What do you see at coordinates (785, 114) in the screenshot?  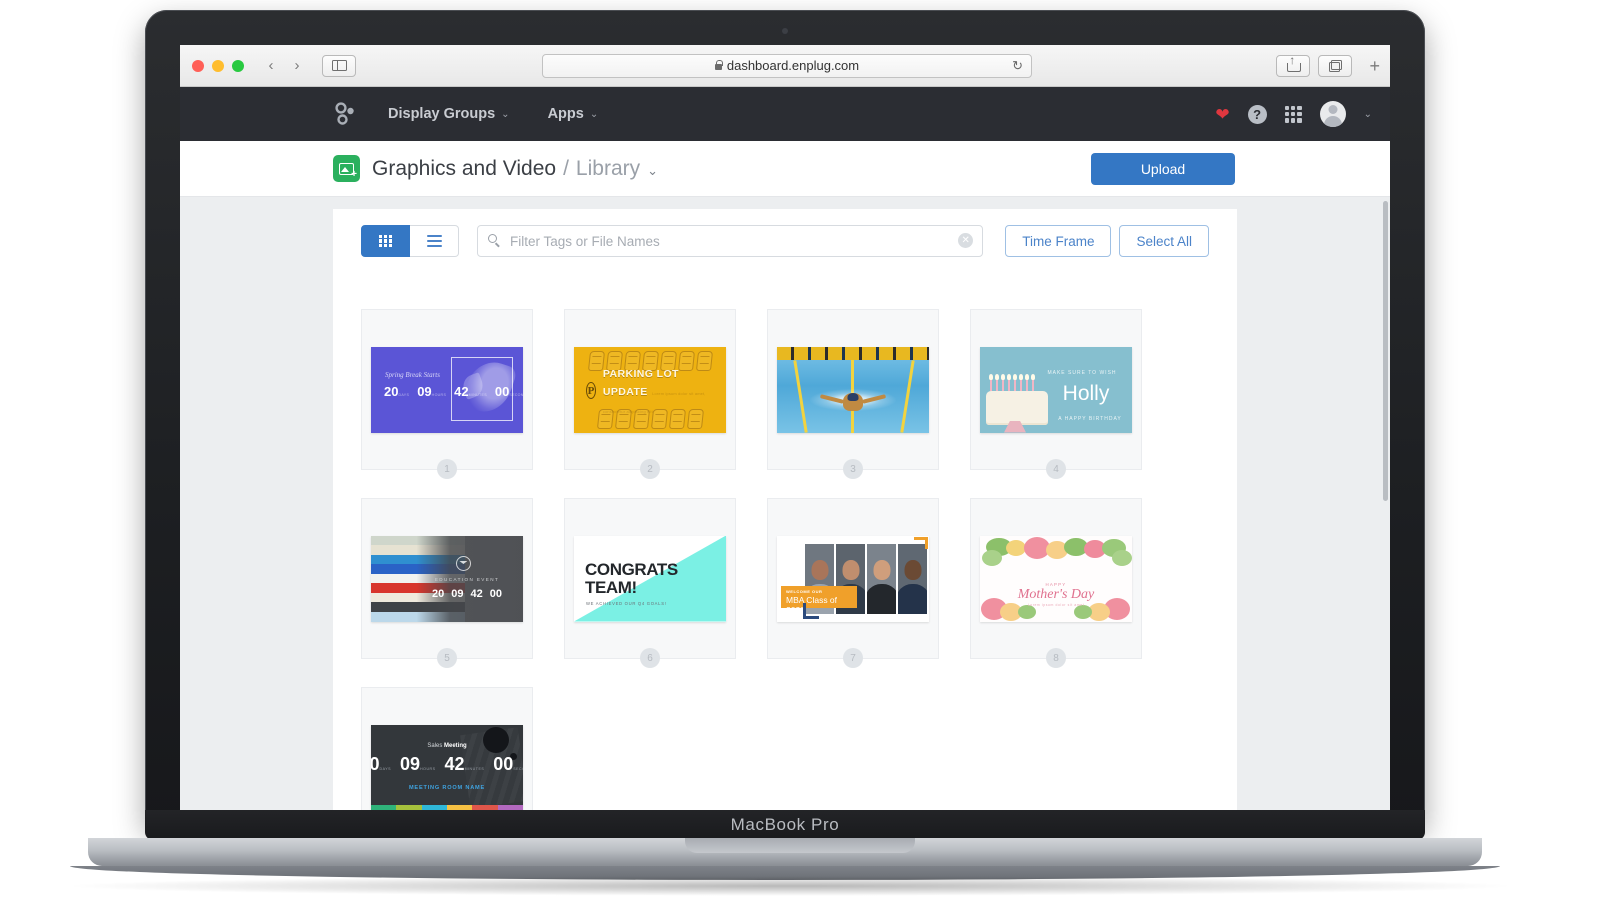 I see `app-top-nav: Display Groups ⌄ Apps ⌄ ❤ ? ⌄` at bounding box center [785, 114].